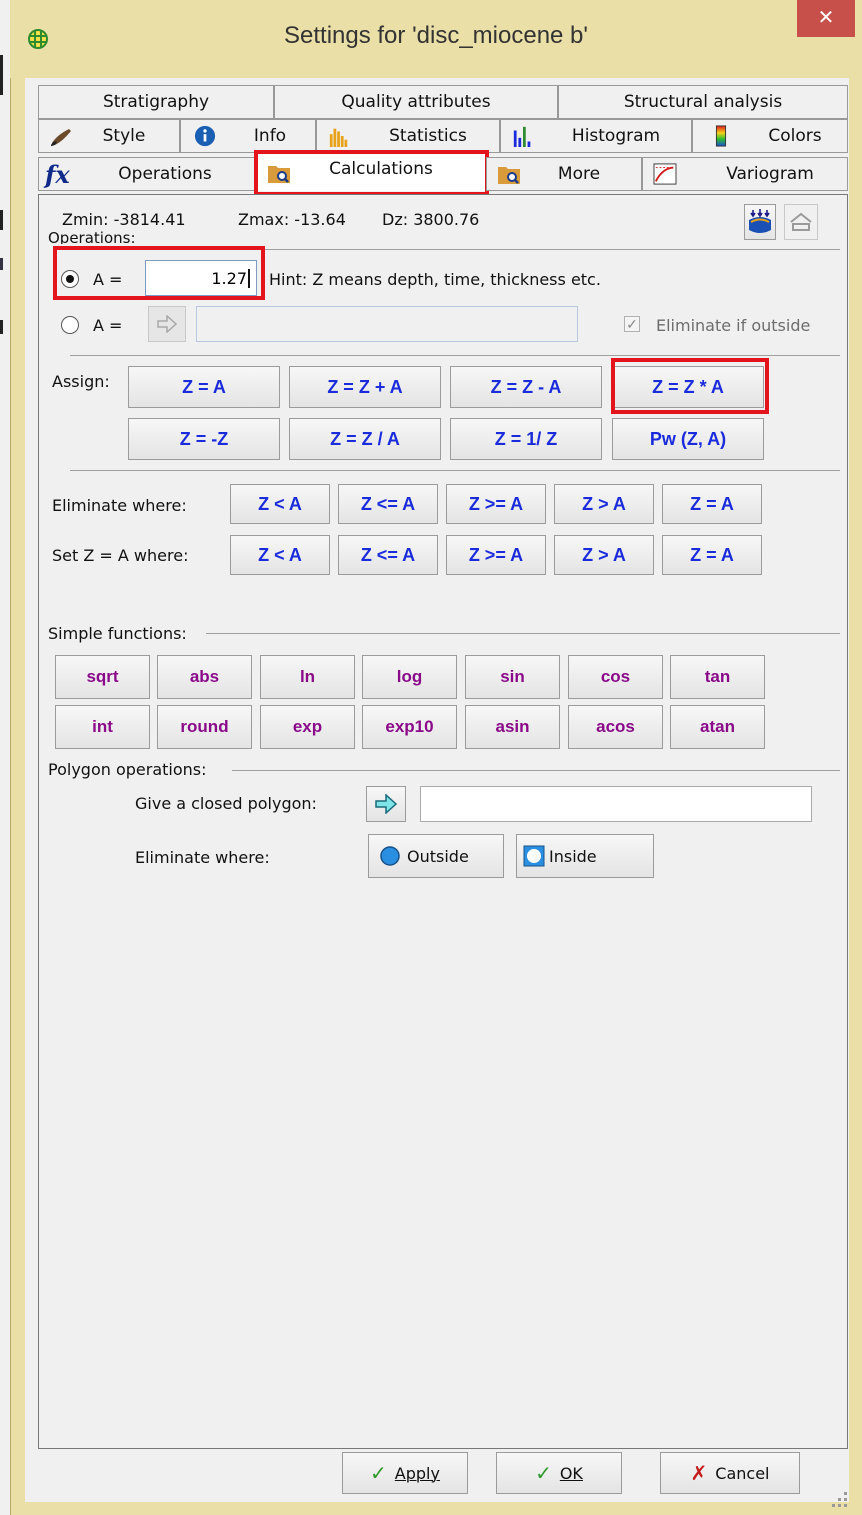 The height and width of the screenshot is (1515, 862). Describe the element at coordinates (70, 279) in the screenshot. I see `radio-a-value` at that location.